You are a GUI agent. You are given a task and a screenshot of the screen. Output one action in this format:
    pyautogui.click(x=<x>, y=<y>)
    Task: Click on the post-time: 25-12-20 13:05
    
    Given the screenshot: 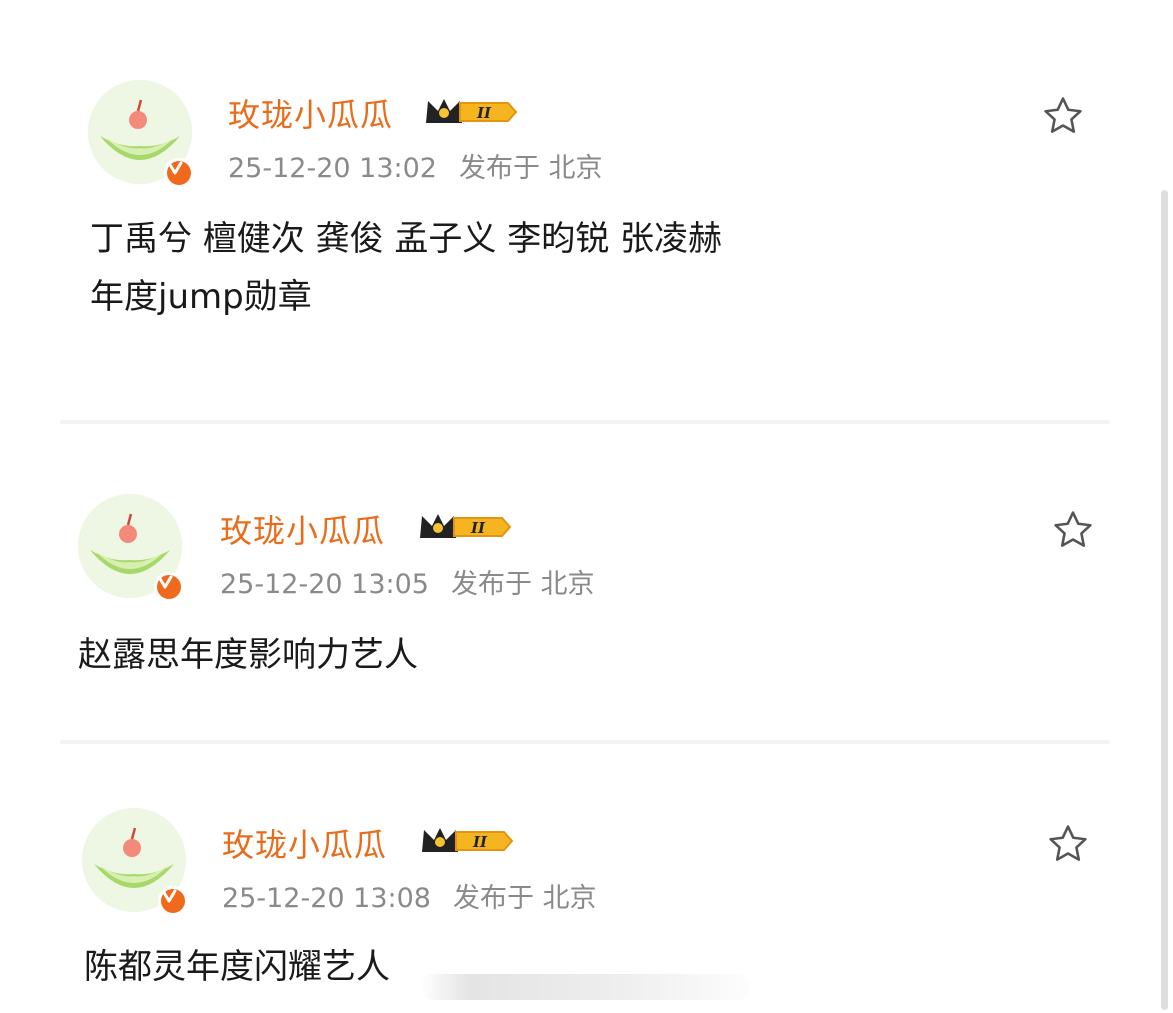 What is the action you would take?
    pyautogui.click(x=324, y=584)
    